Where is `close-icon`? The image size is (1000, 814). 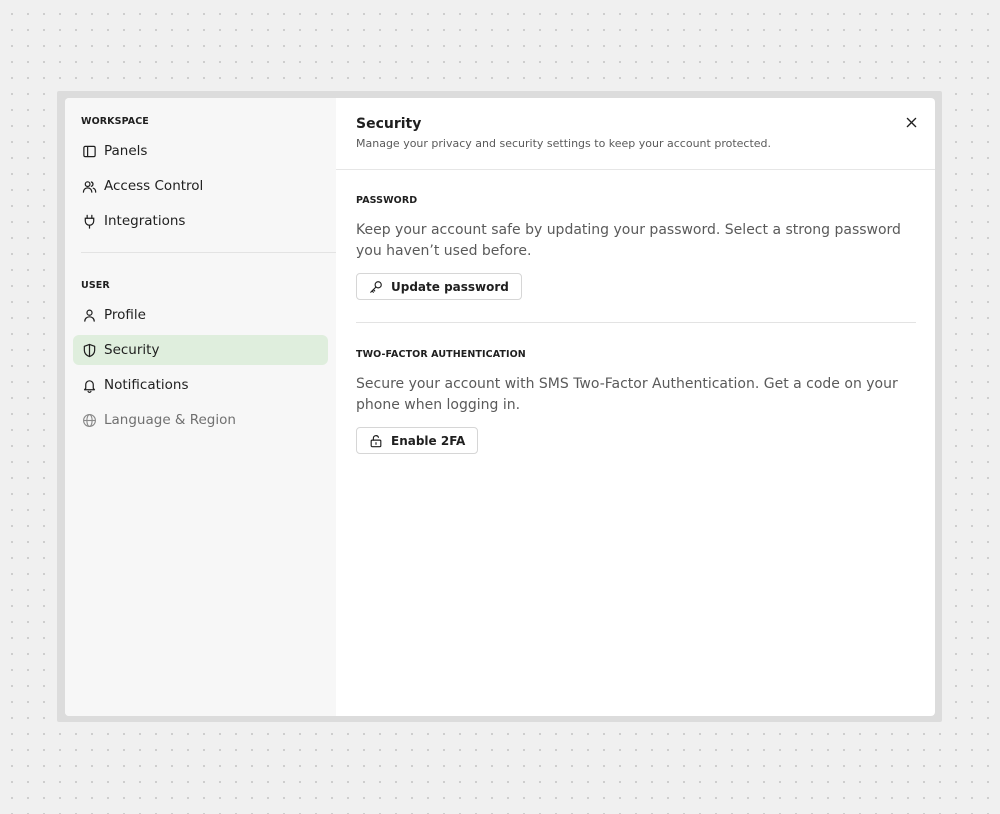
close-icon is located at coordinates (911, 122).